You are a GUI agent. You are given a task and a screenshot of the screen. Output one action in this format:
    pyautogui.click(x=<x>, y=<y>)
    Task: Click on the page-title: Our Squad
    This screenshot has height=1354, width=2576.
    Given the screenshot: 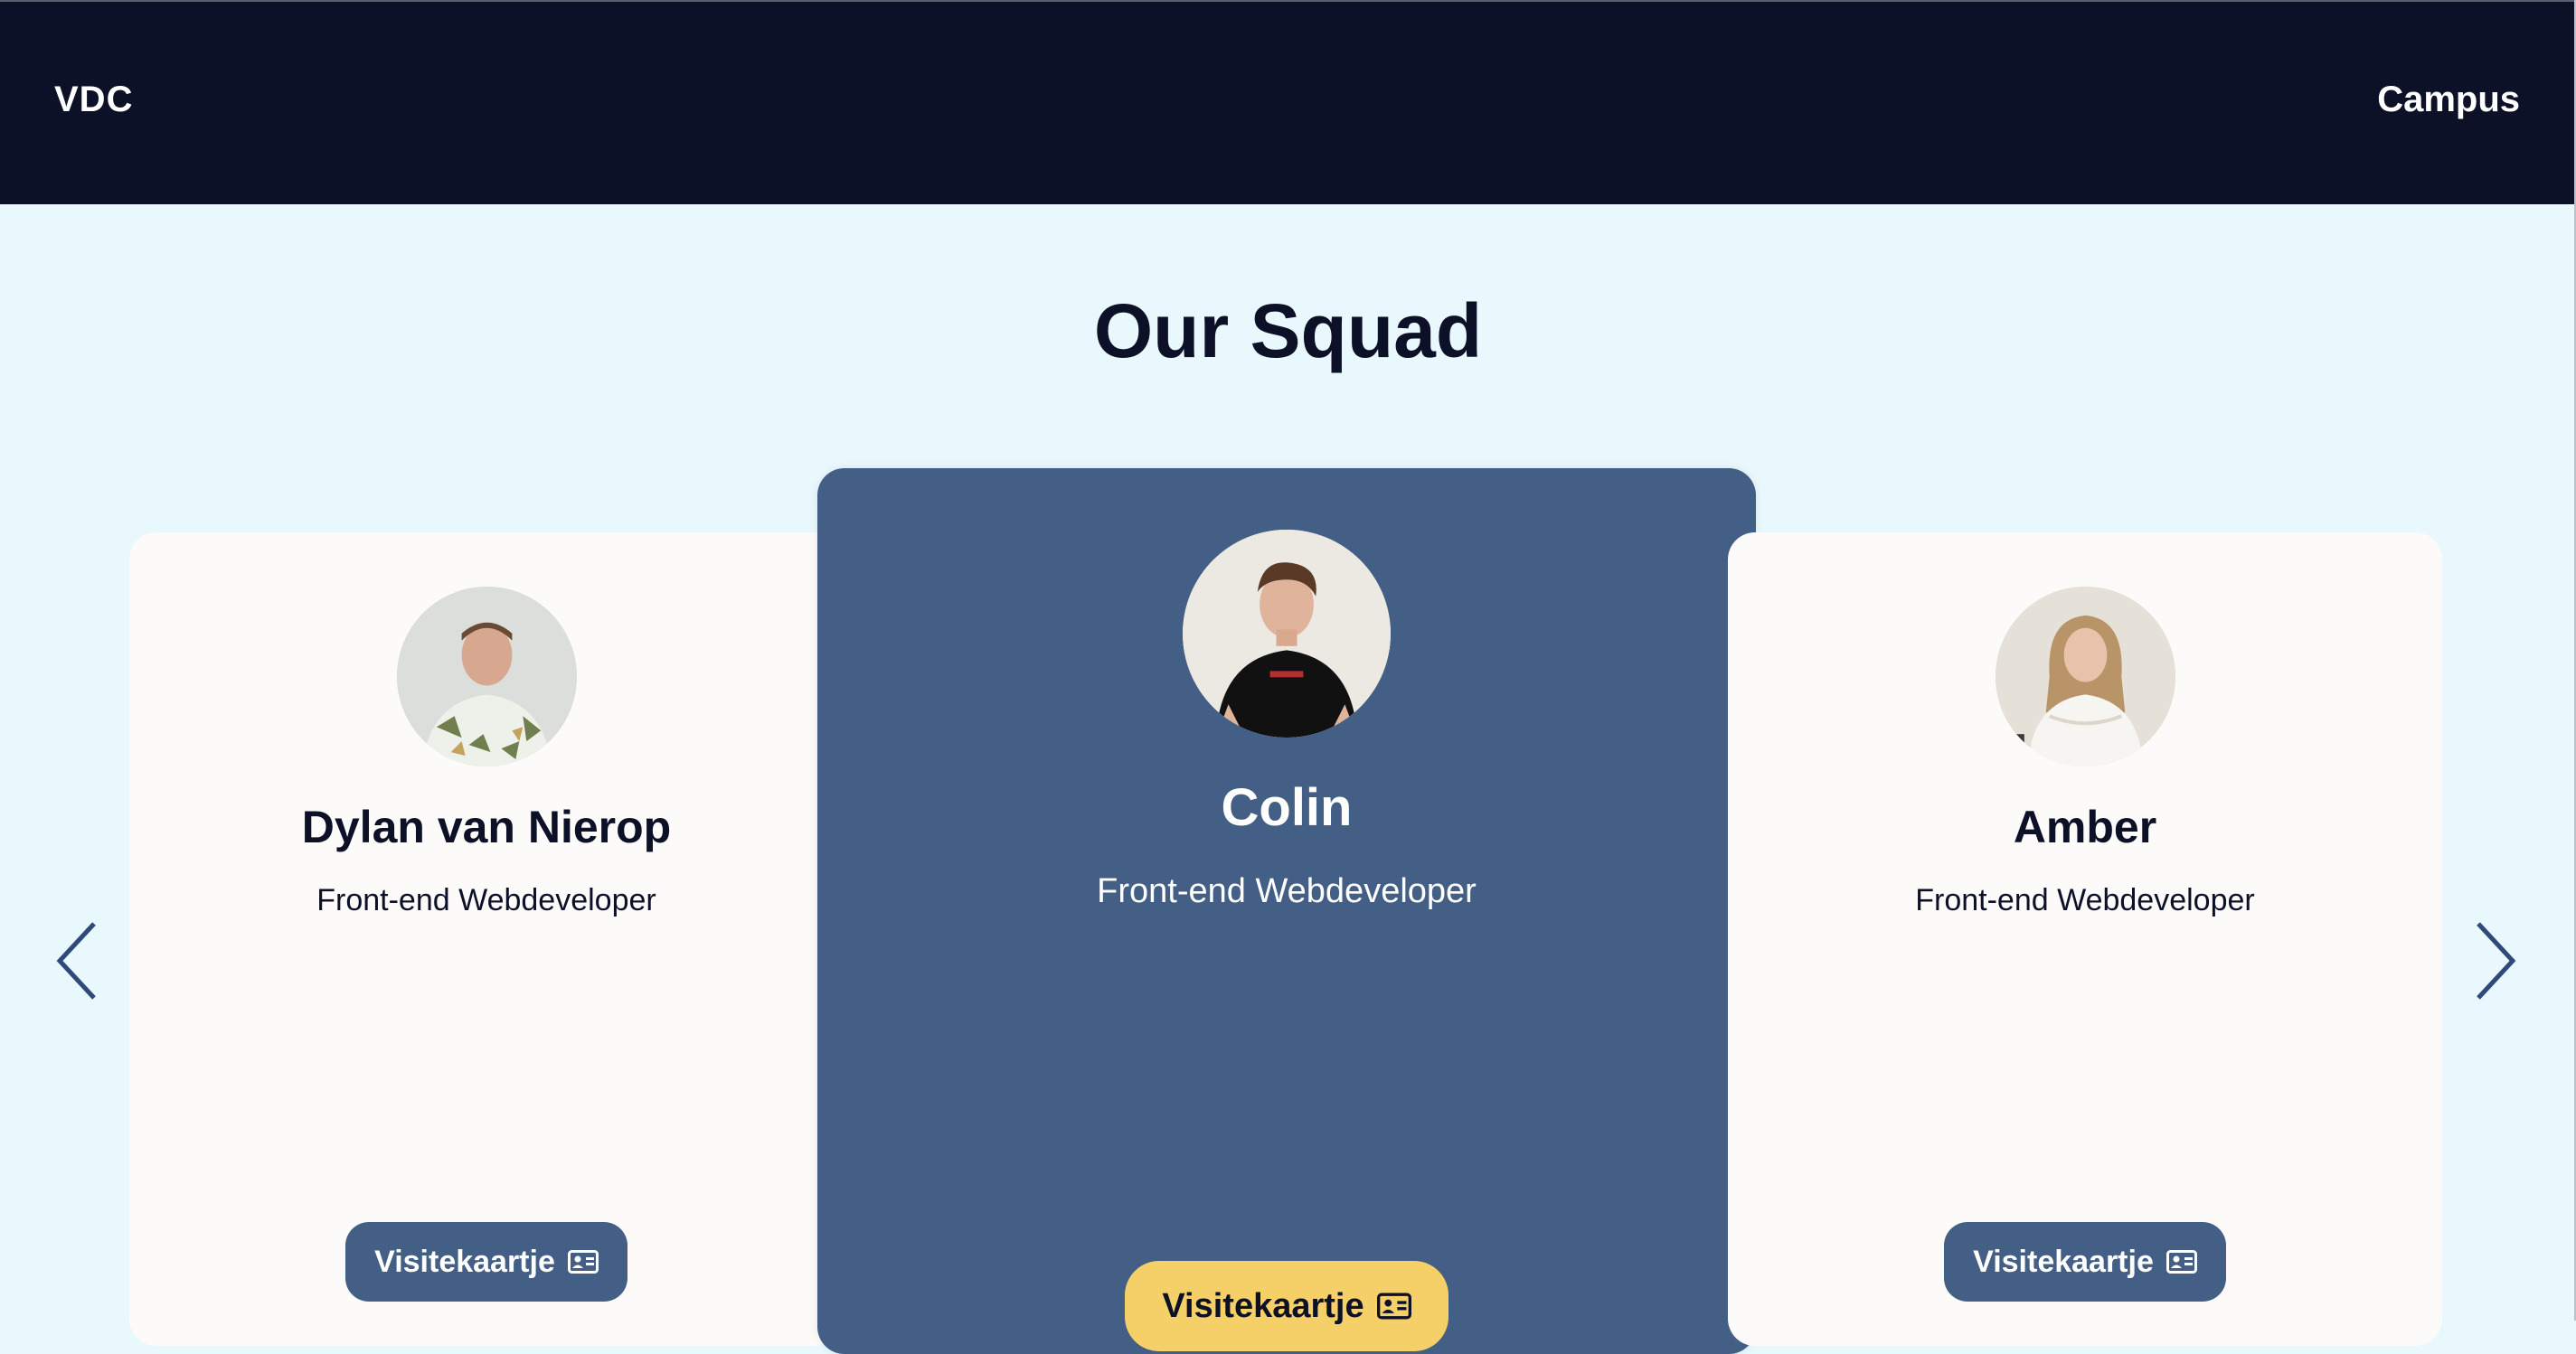 What is the action you would take?
    pyautogui.click(x=1288, y=330)
    